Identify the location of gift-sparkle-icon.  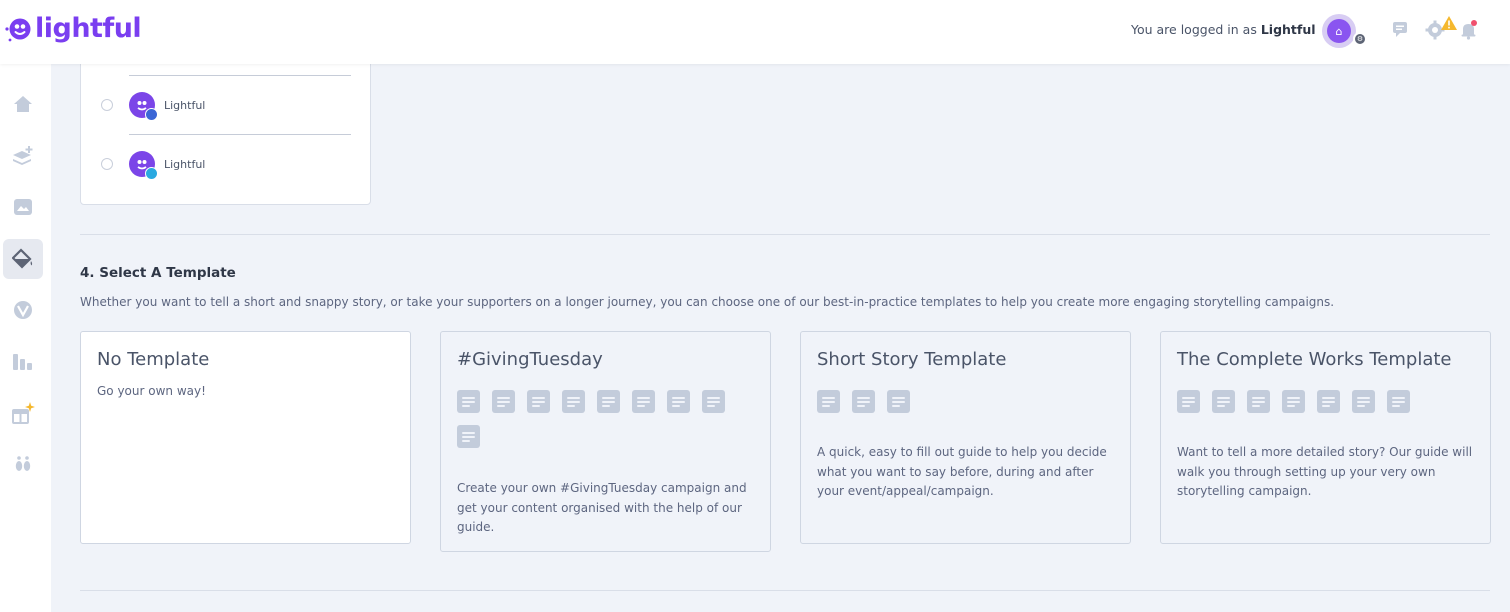
(23, 413).